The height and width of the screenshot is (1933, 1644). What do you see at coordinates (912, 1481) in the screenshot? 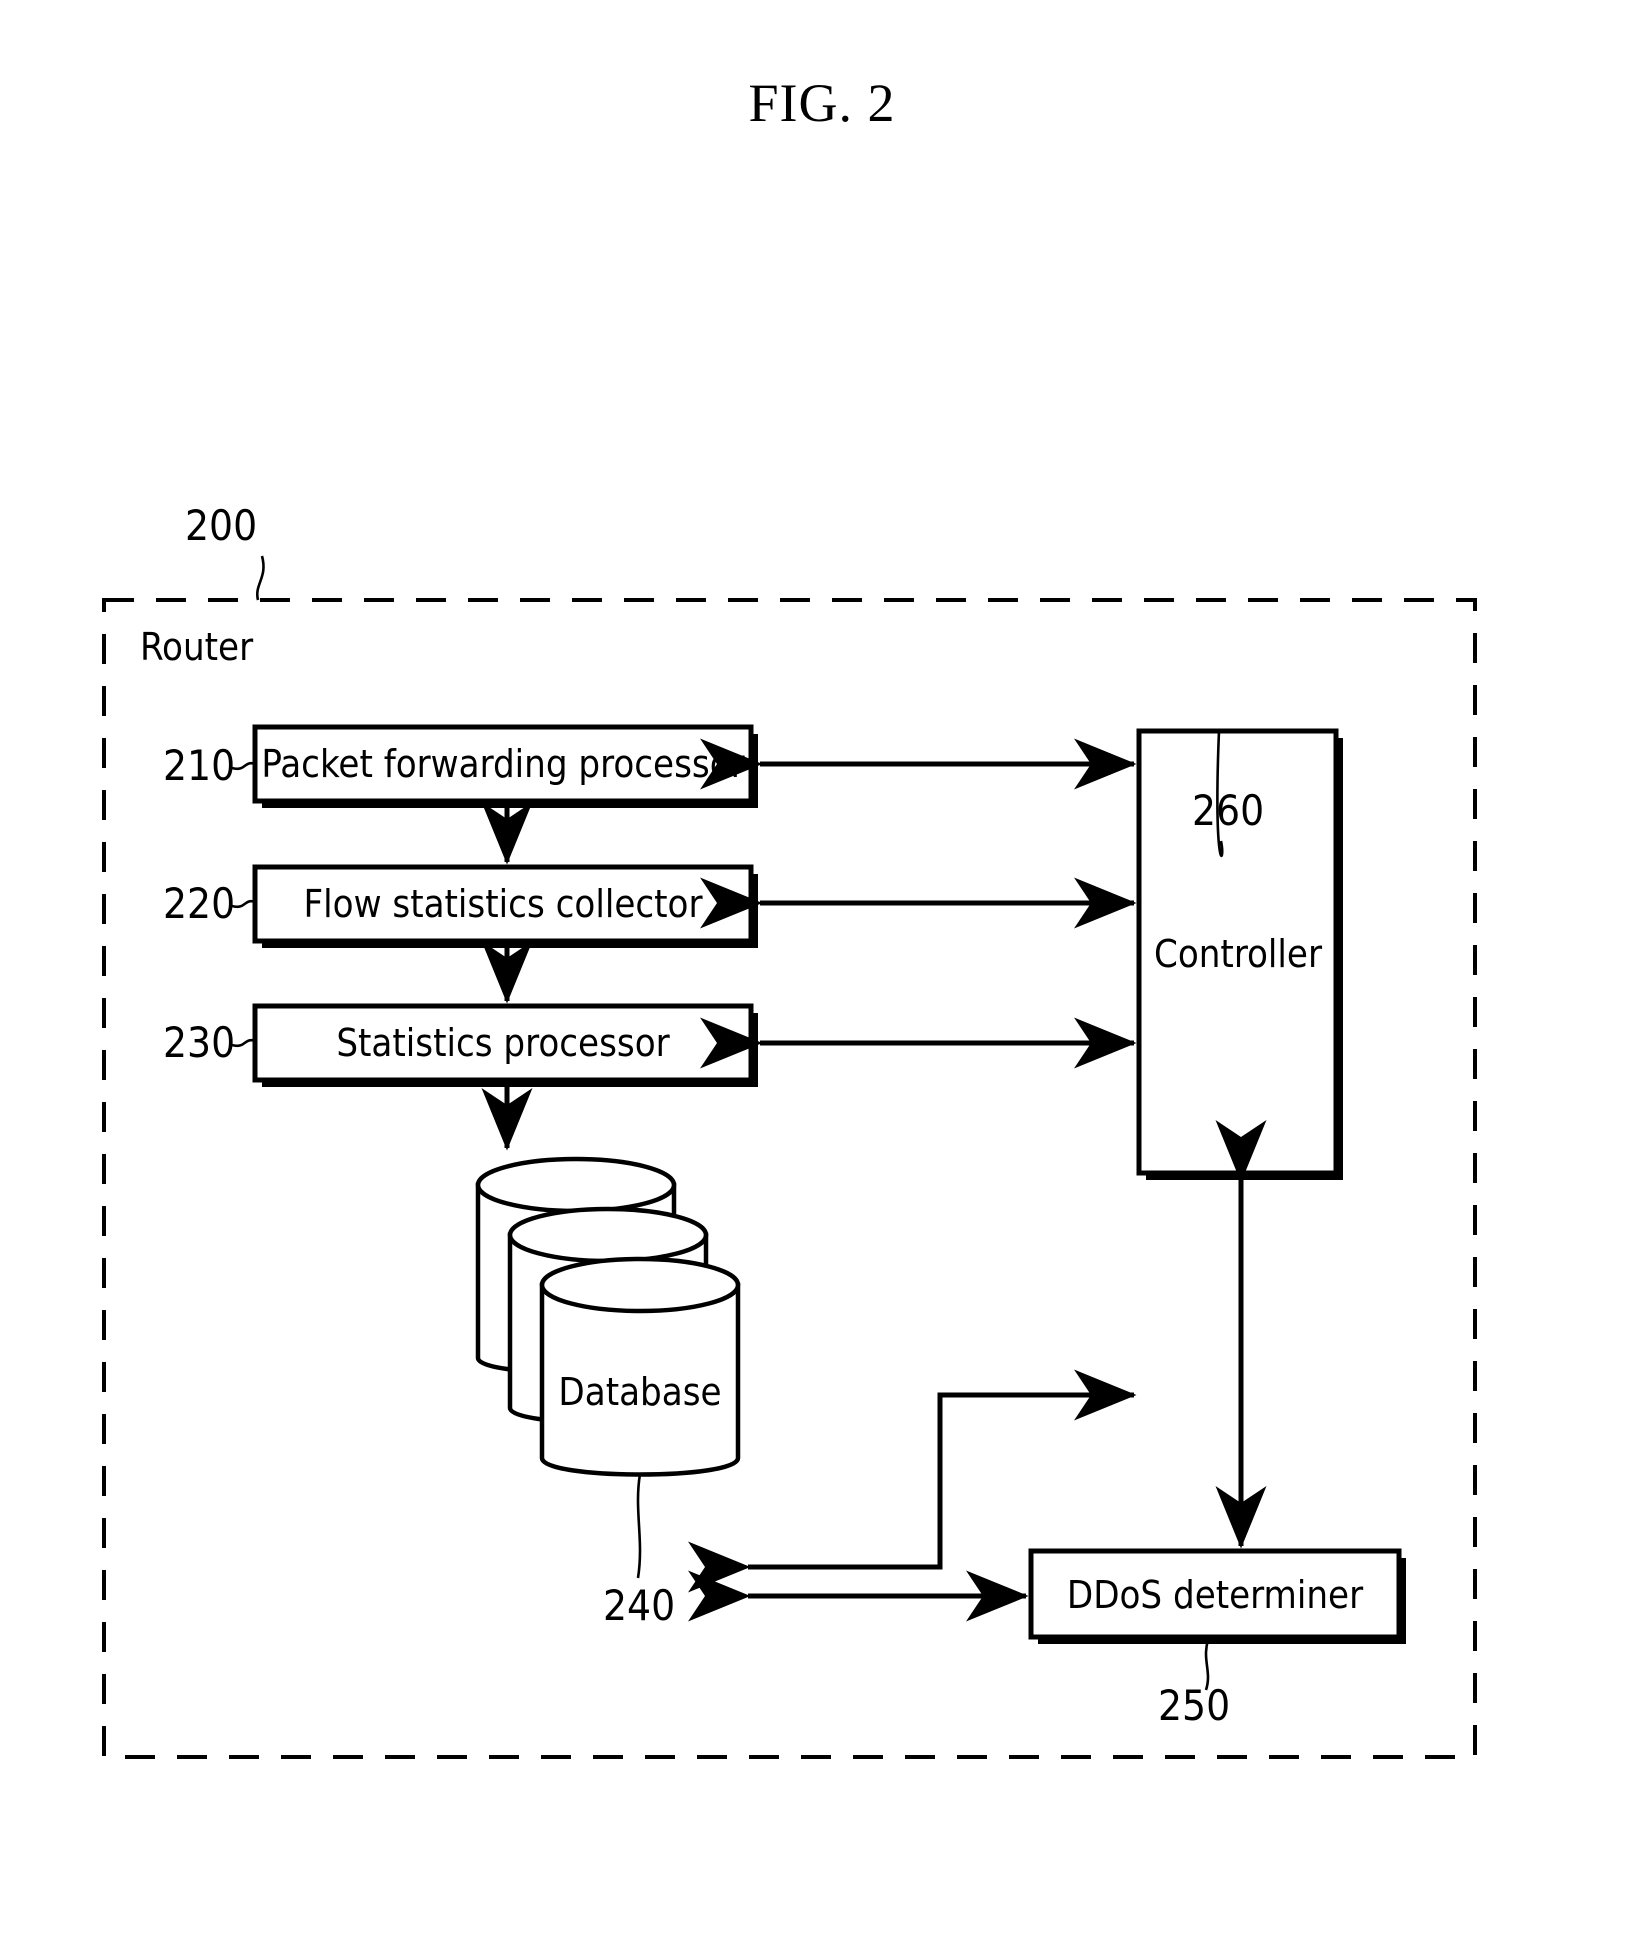
I see `arrow-database-controller` at bounding box center [912, 1481].